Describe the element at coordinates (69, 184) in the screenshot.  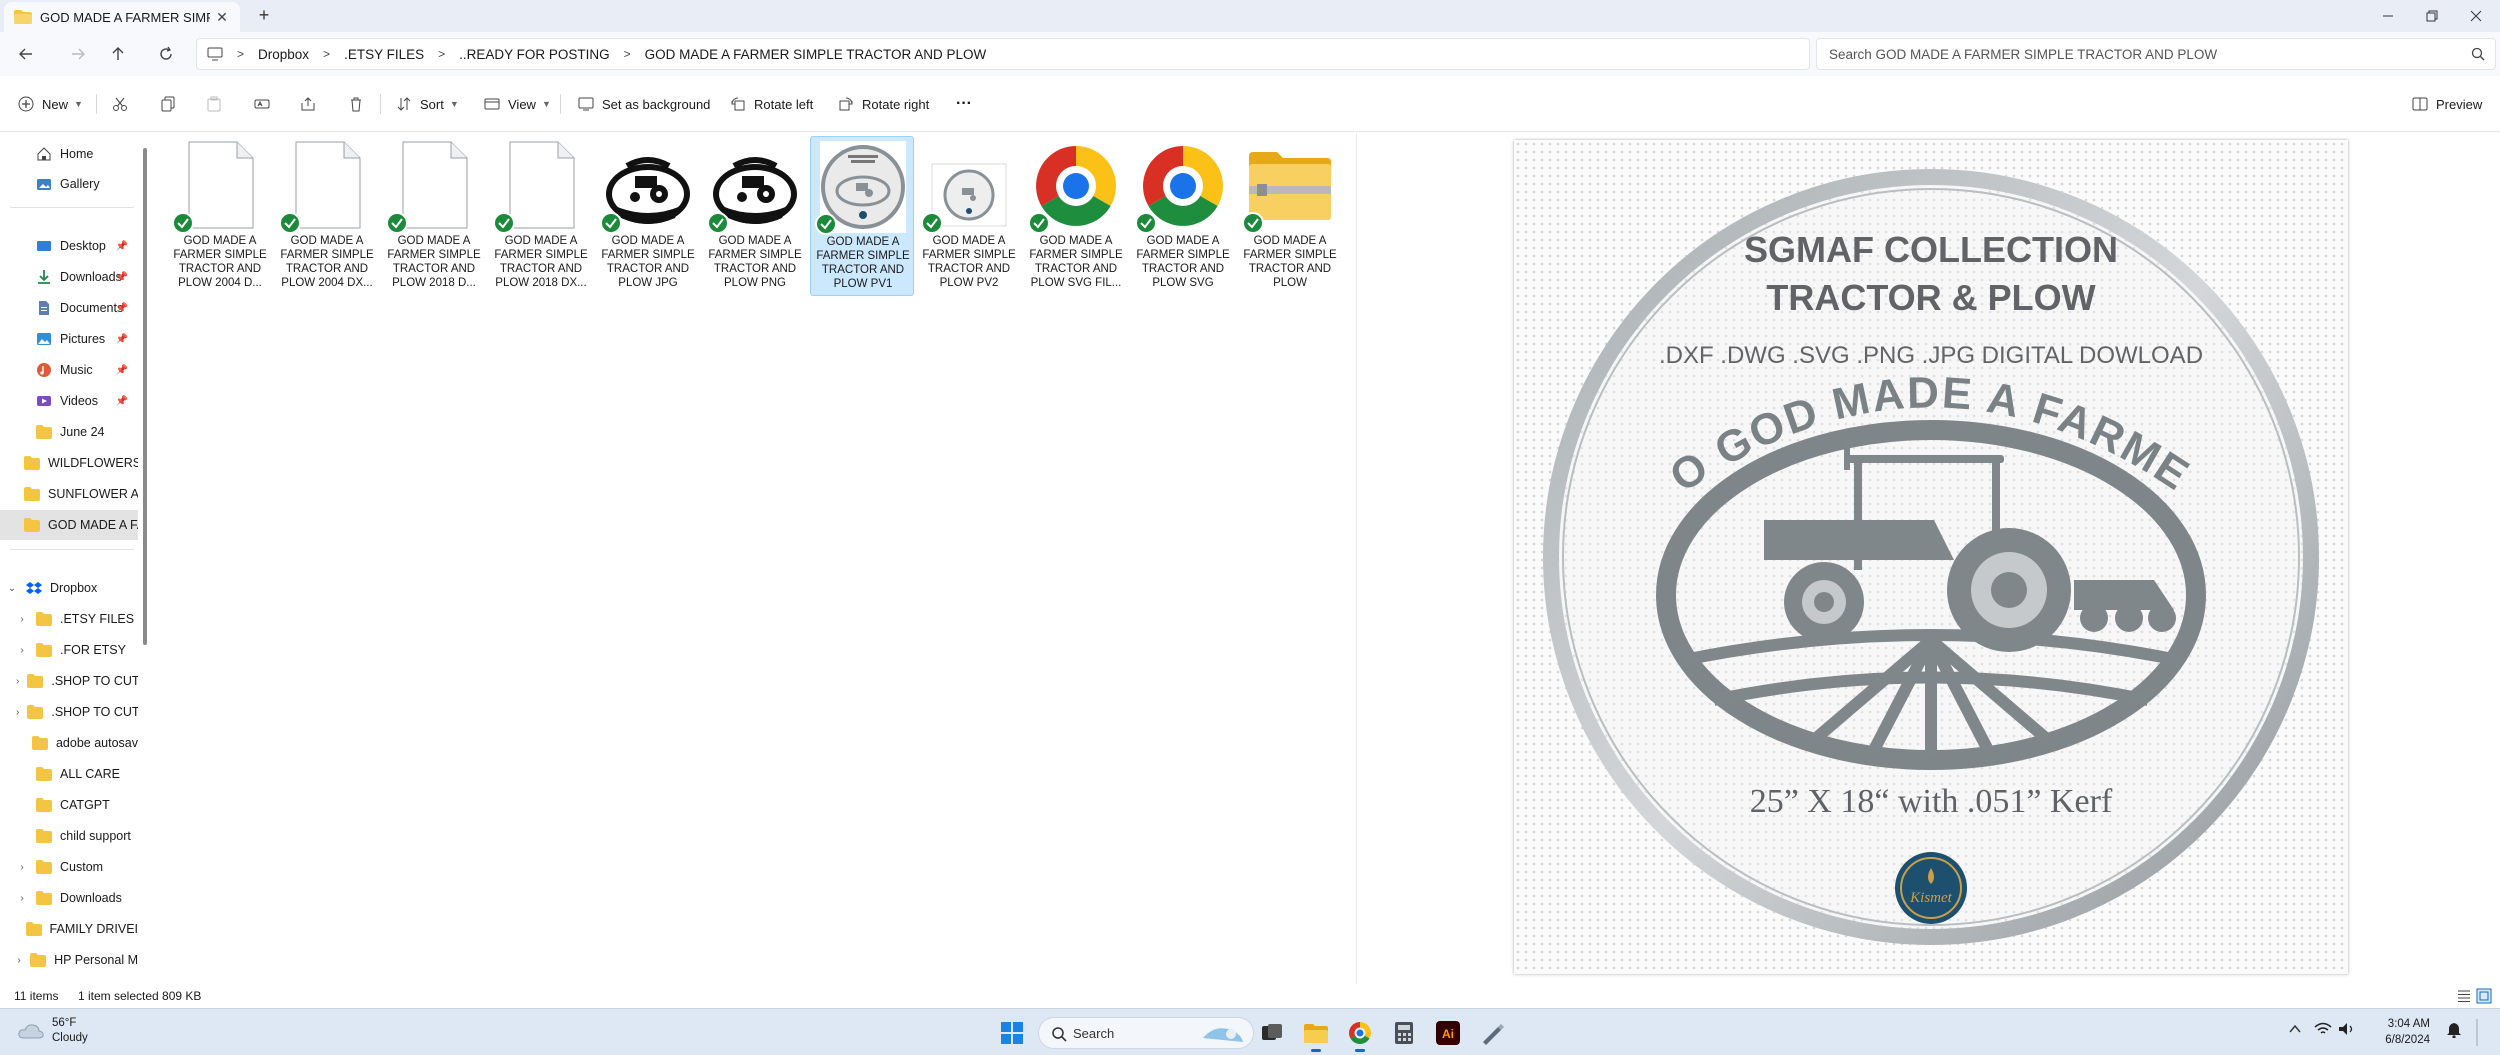
I see `sidebar-item-gallery: Gallery` at that location.